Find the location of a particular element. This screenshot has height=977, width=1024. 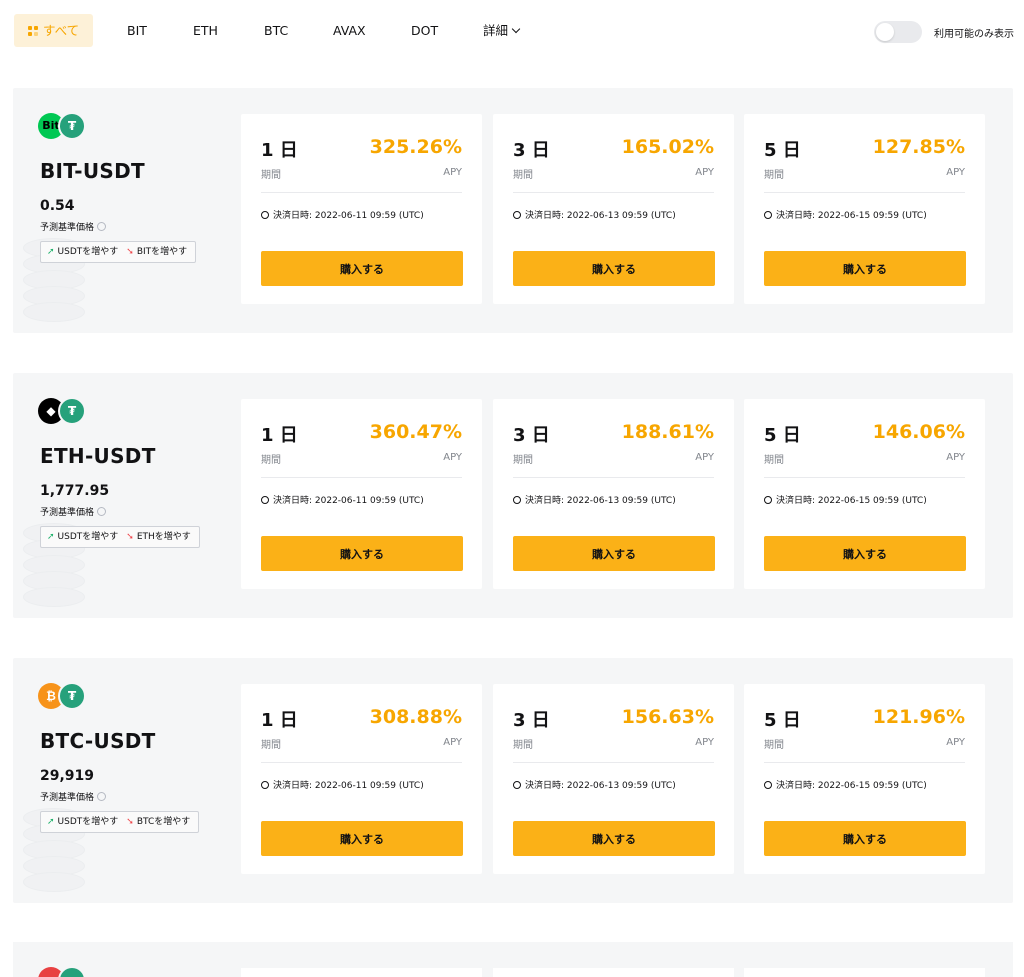

available-only-toggle is located at coordinates (898, 32).